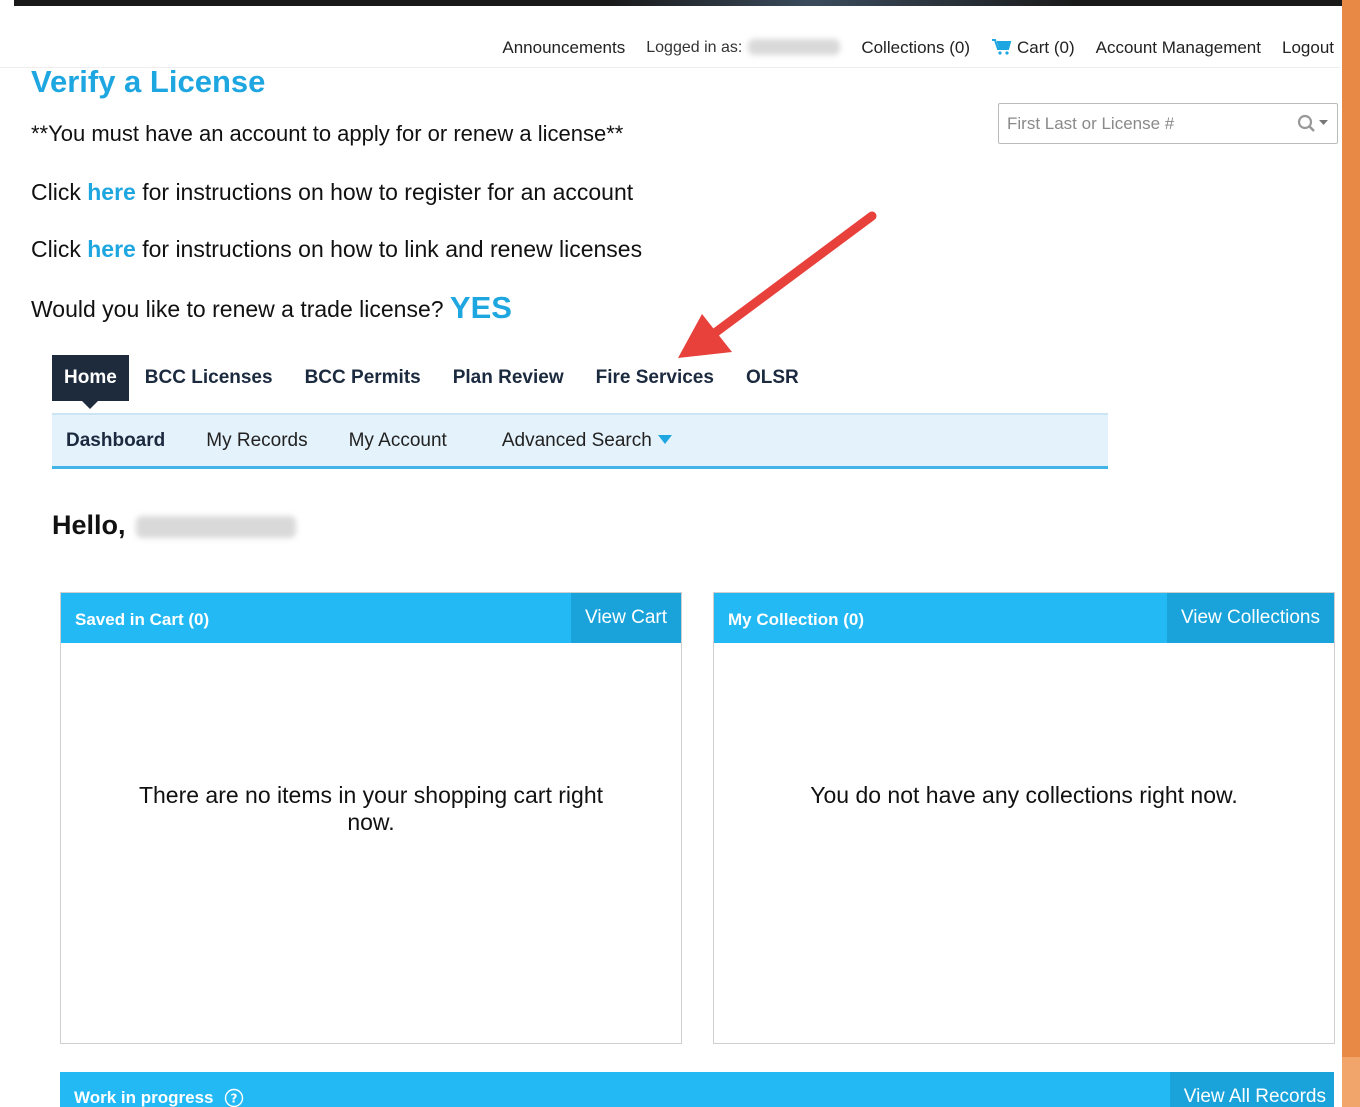 This screenshot has height=1107, width=1360. What do you see at coordinates (215, 526) in the screenshot?
I see `redacted-user-name` at bounding box center [215, 526].